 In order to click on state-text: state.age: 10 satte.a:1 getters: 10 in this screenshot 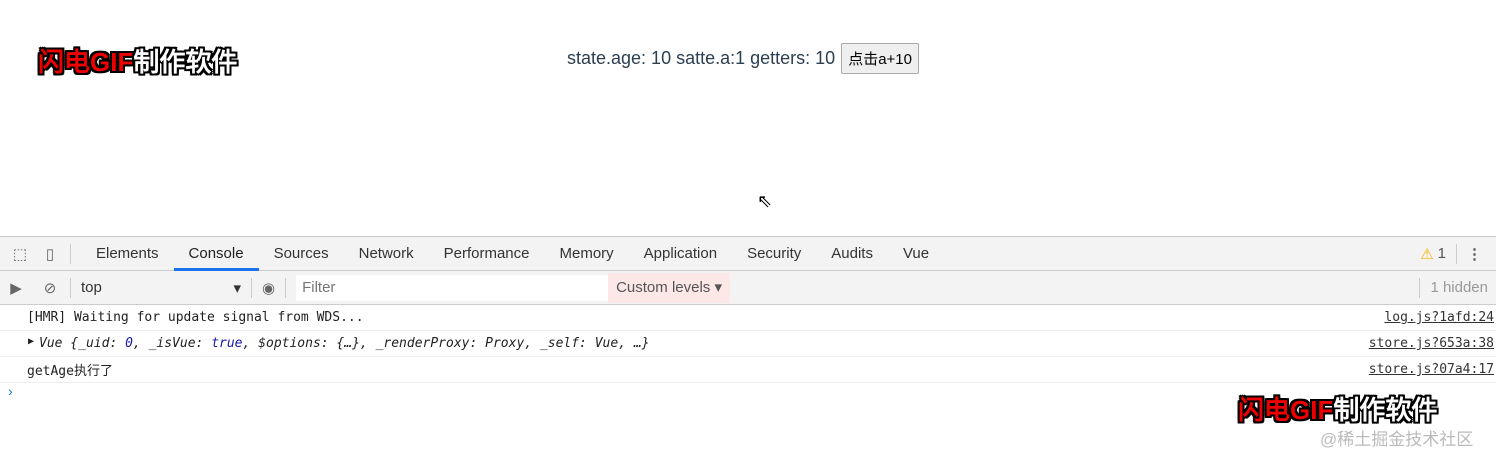, I will do `click(701, 58)`.